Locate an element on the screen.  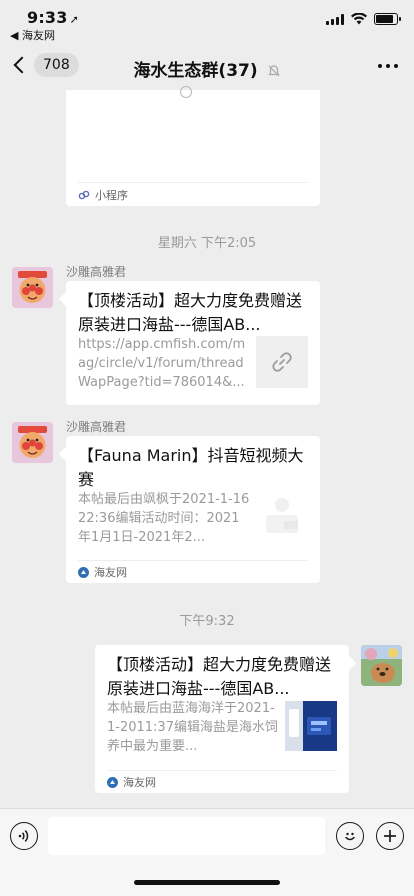
voice-input-button is located at coordinates (24, 836).